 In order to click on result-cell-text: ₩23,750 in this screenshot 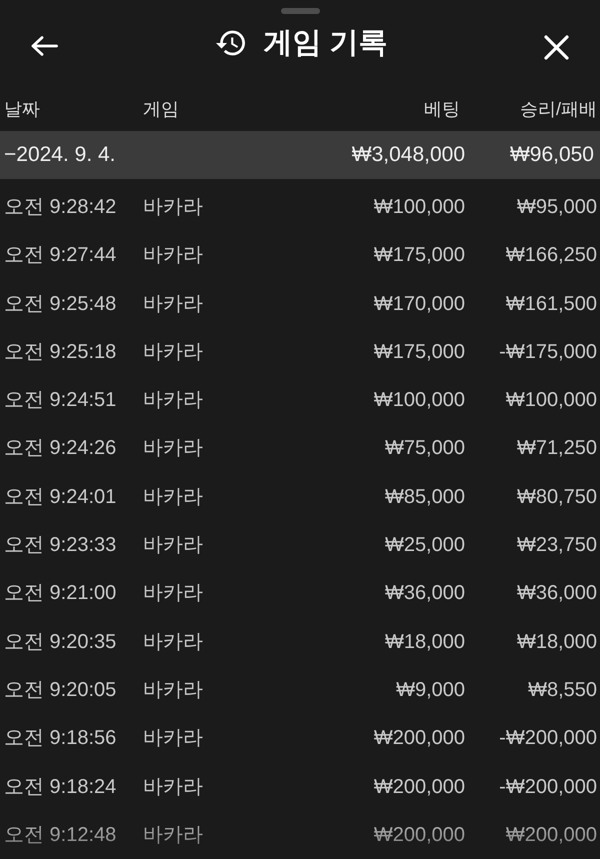, I will do `click(556, 545)`.